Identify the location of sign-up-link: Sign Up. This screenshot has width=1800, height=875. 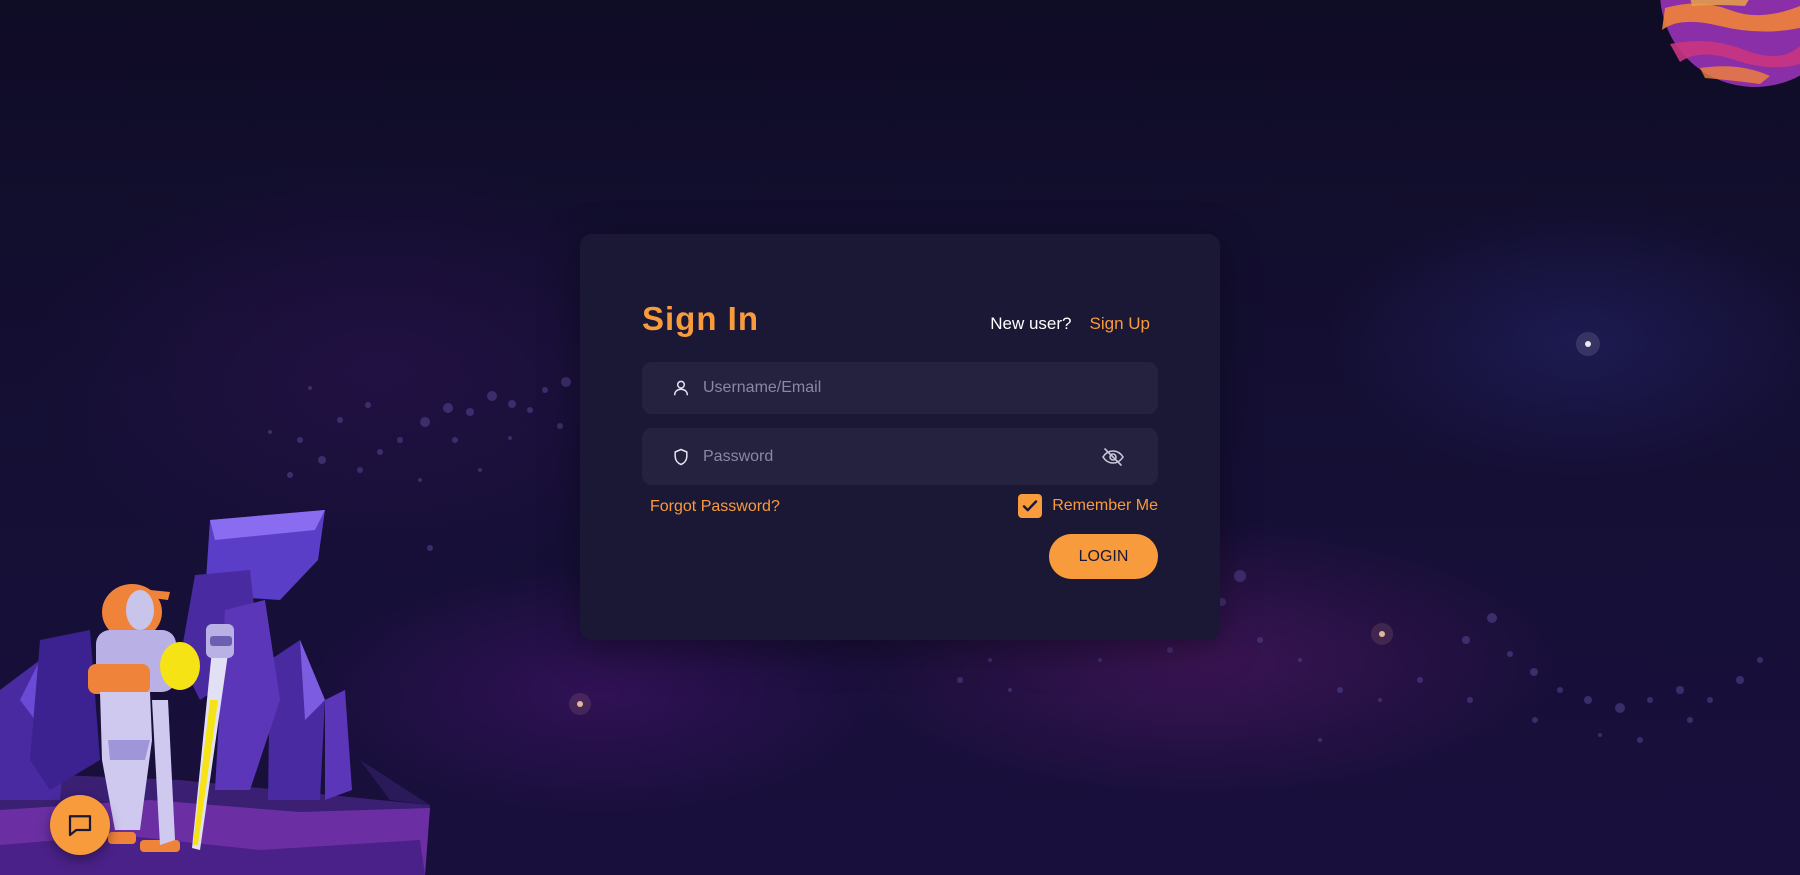
(1120, 324).